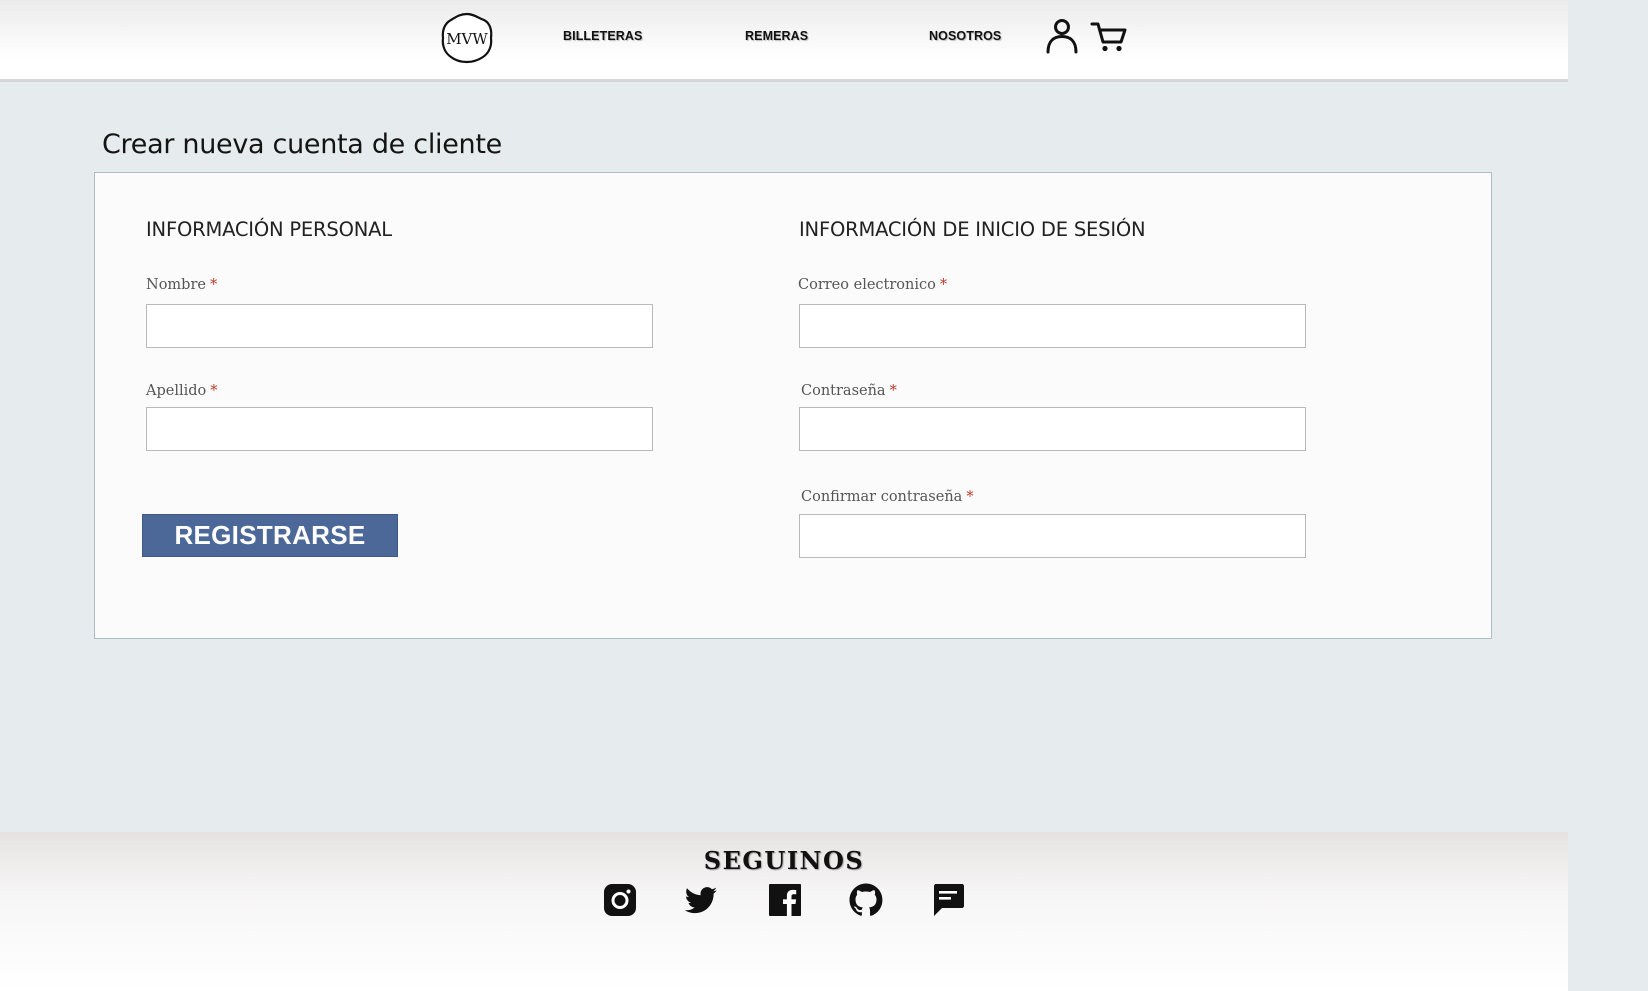 This screenshot has width=1648, height=991. Describe the element at coordinates (1052, 326) in the screenshot. I see `email-input` at that location.